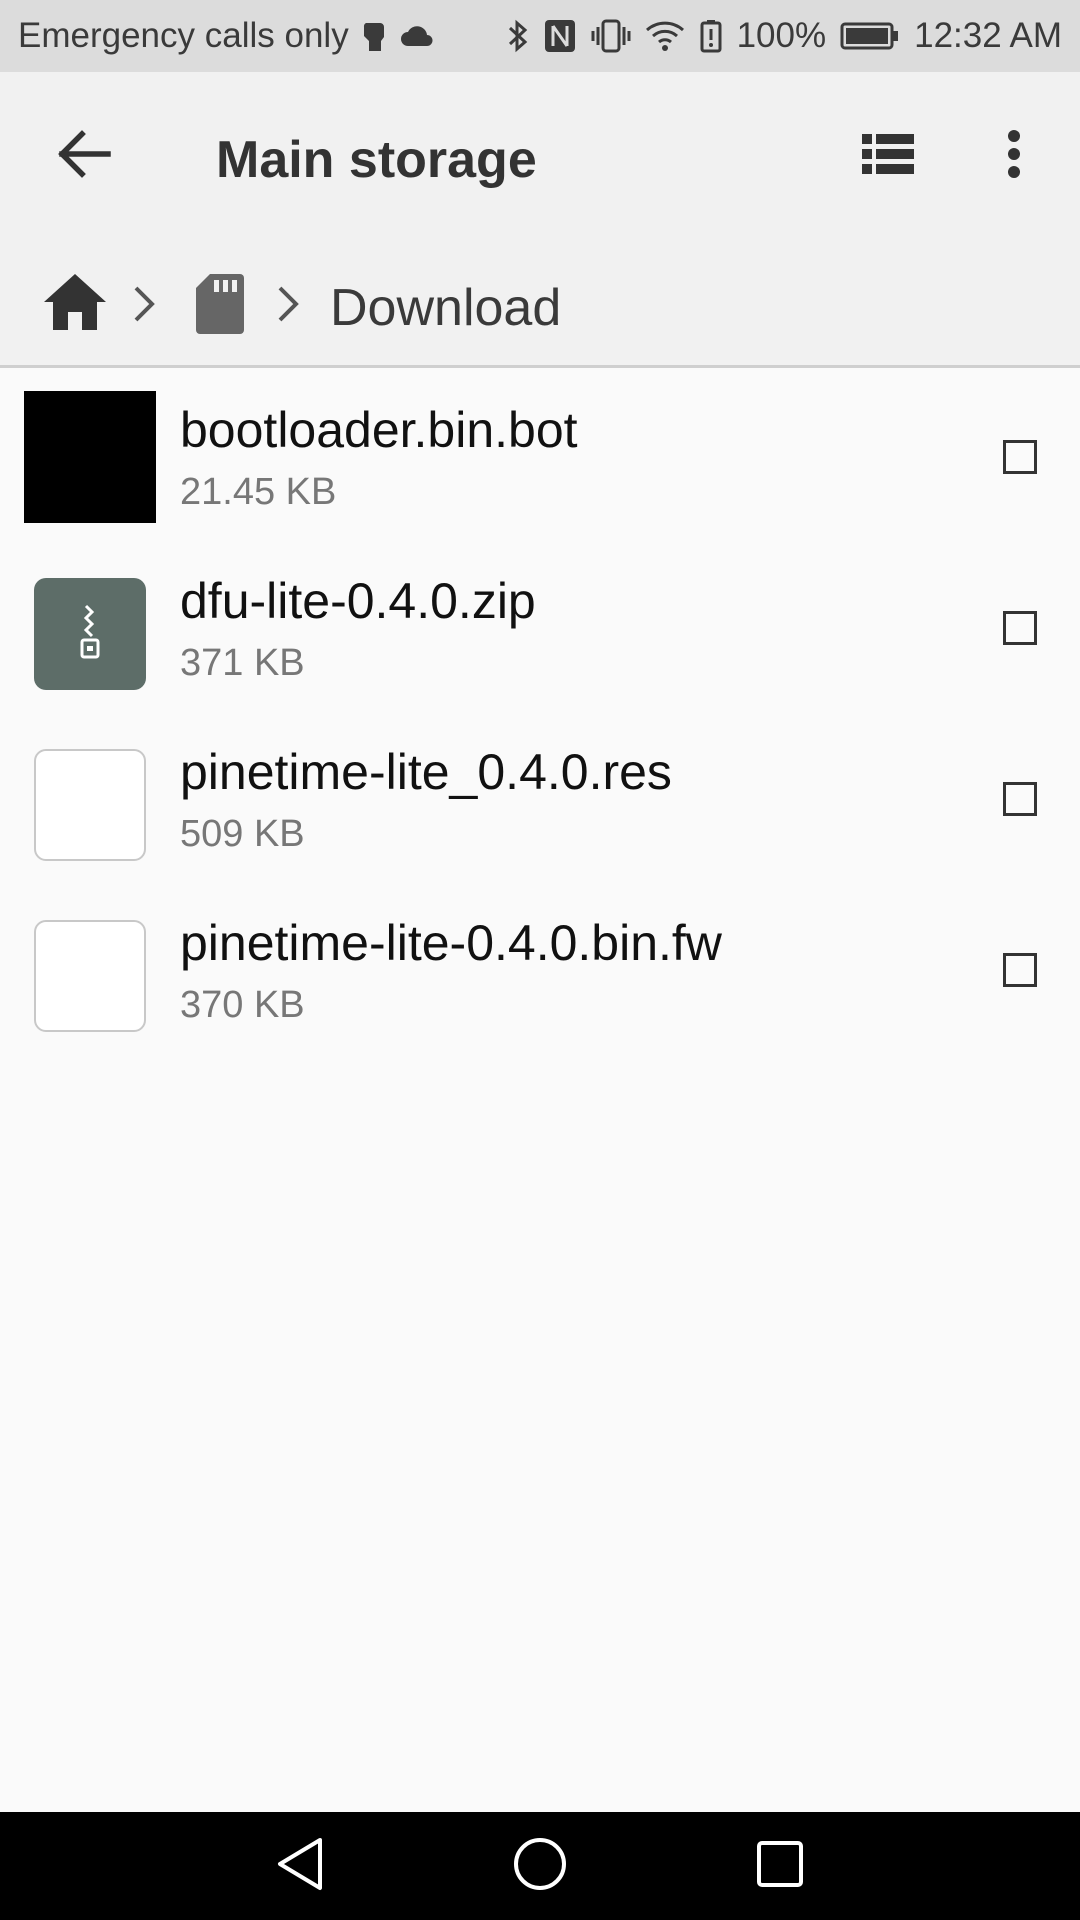 This screenshot has width=1080, height=1920. Describe the element at coordinates (258, 492) in the screenshot. I see `file-size: 21.45 KB` at that location.